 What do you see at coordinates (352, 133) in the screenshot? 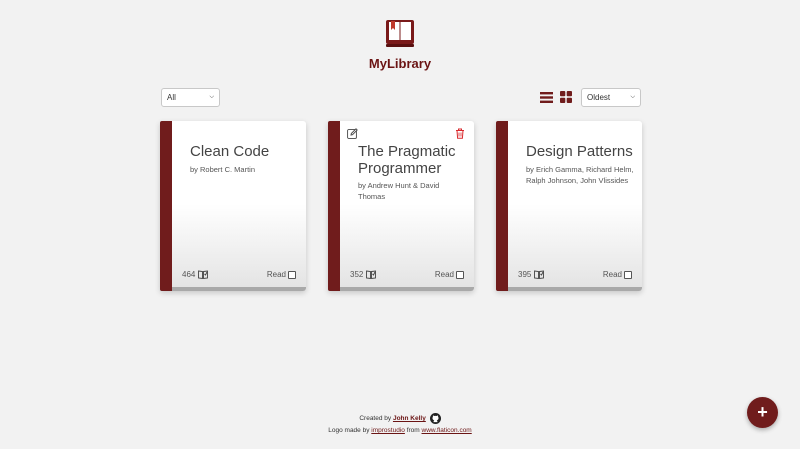
I see `edit-icon` at bounding box center [352, 133].